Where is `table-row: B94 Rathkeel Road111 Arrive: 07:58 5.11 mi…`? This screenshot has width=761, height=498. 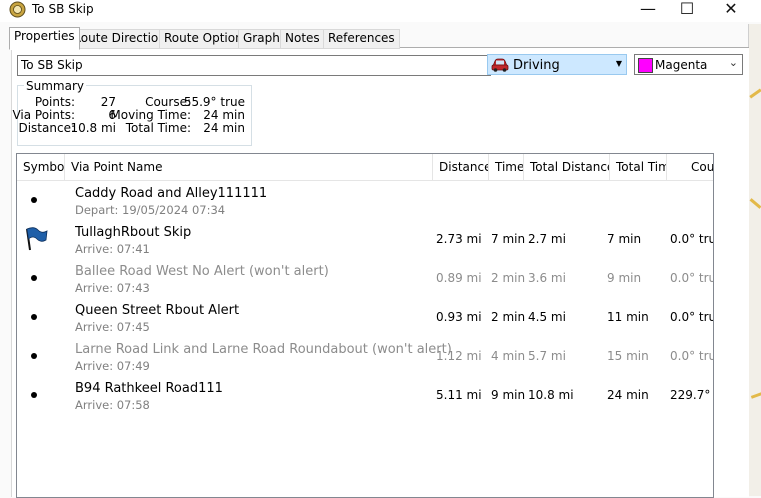 table-row: B94 Rathkeel Road111 Arrive: 07:58 5.11 mi… is located at coordinates (365, 395).